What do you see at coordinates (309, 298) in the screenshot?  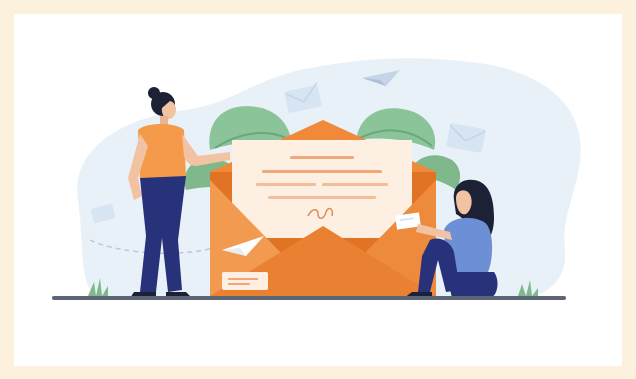 I see `ground-line` at bounding box center [309, 298].